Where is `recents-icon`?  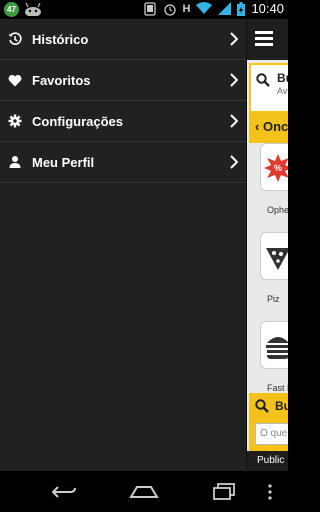 recents-icon is located at coordinates (224, 491).